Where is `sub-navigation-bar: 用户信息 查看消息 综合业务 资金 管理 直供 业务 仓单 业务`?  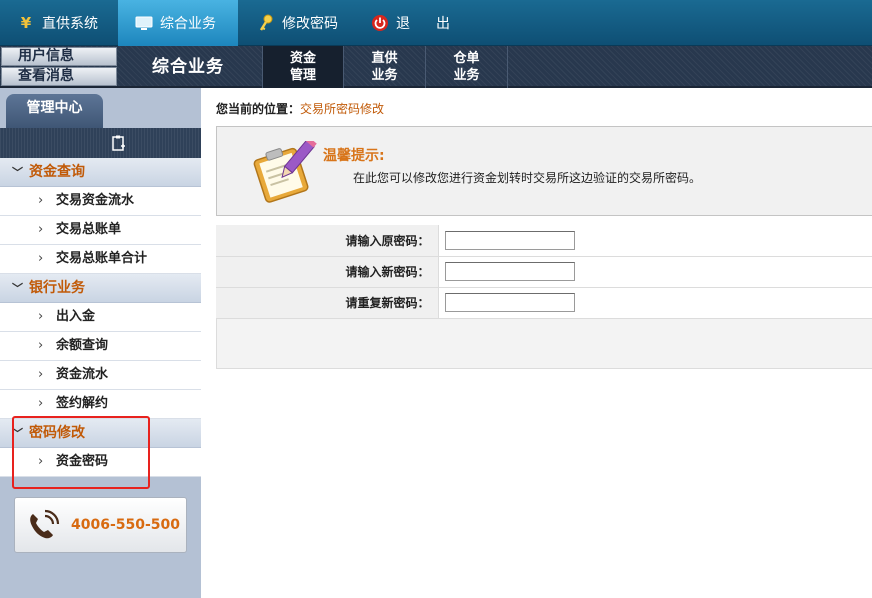 sub-navigation-bar: 用户信息 查看消息 综合业务 资金 管理 直供 业务 仓单 业务 is located at coordinates (436, 67).